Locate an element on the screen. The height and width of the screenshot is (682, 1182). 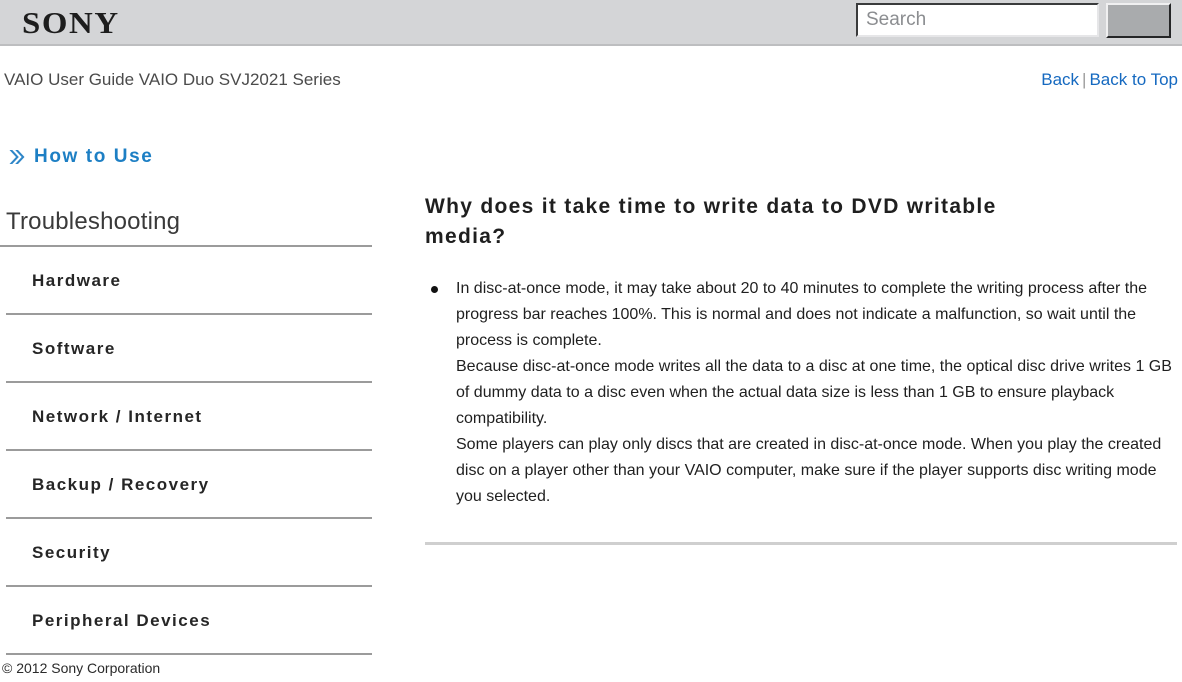
sony-logo: SONY is located at coordinates (71, 22).